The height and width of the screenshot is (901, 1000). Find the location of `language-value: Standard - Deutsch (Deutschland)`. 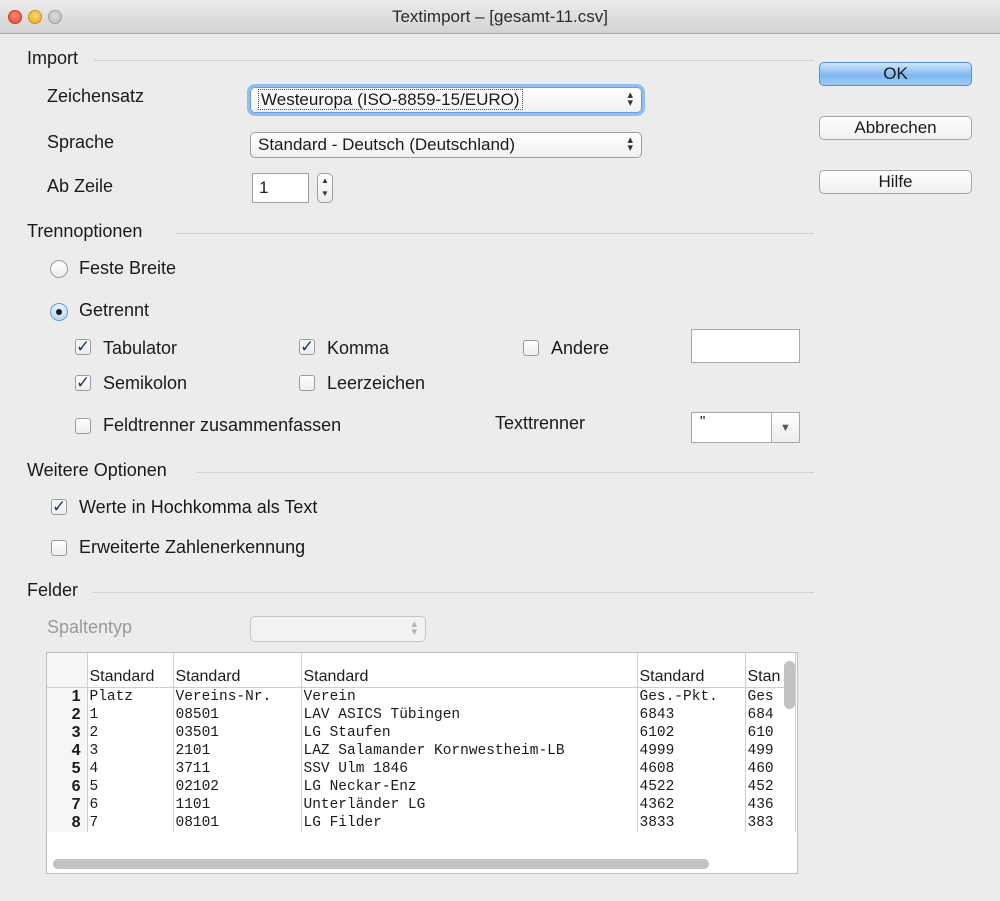

language-value: Standard - Deutsch (Deutschland) is located at coordinates (387, 144).